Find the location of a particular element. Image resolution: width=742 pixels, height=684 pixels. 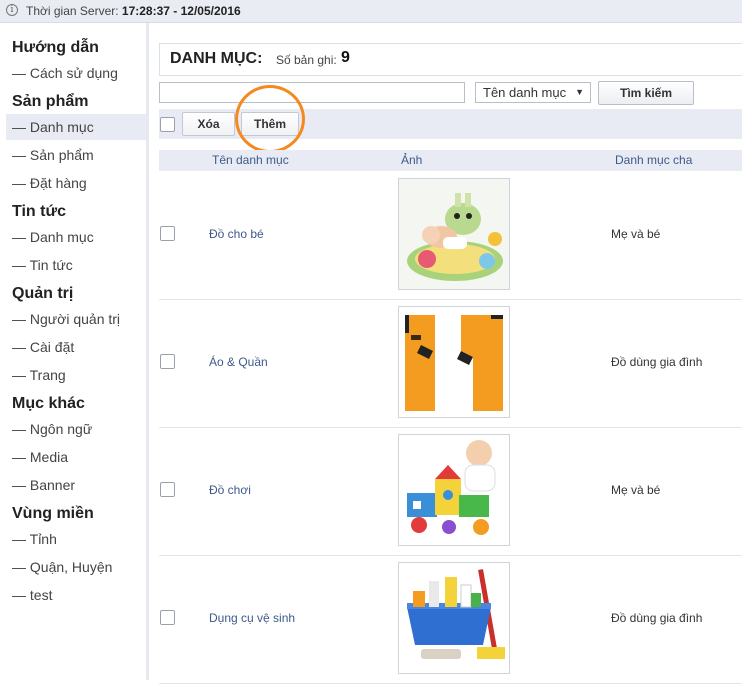

sidebar-item-quan-huyen: — Quận, Huyện is located at coordinates (76, 567).